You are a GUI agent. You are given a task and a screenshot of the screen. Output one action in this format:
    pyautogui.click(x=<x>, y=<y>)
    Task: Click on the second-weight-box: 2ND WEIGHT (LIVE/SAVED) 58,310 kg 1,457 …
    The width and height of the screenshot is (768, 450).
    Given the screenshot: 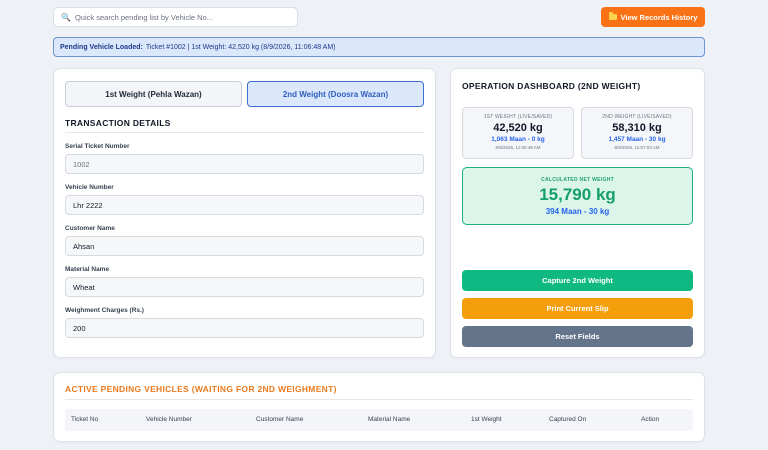 What is the action you would take?
    pyautogui.click(x=637, y=133)
    